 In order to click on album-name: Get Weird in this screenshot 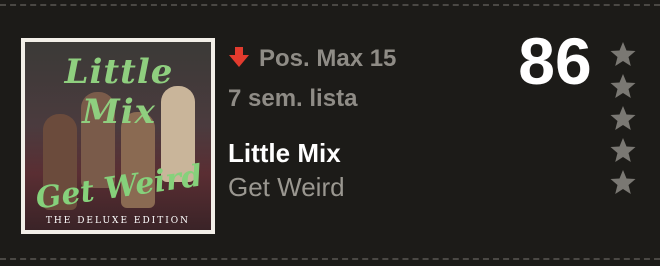, I will do `click(286, 187)`.